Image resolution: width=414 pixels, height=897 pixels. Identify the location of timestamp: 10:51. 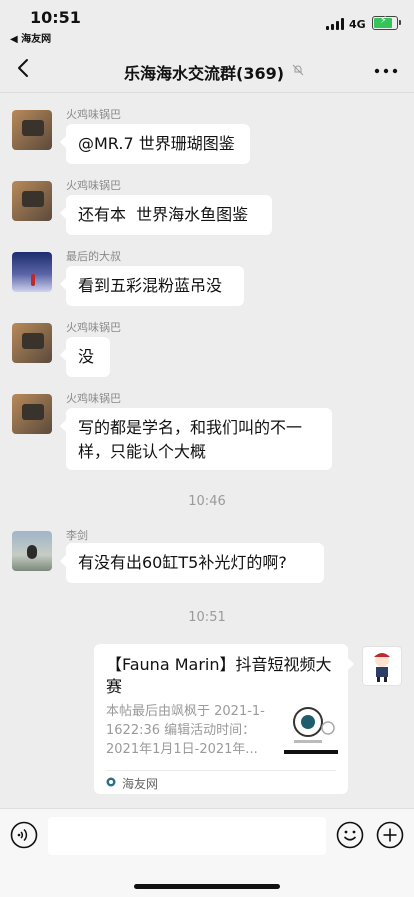
(207, 617).